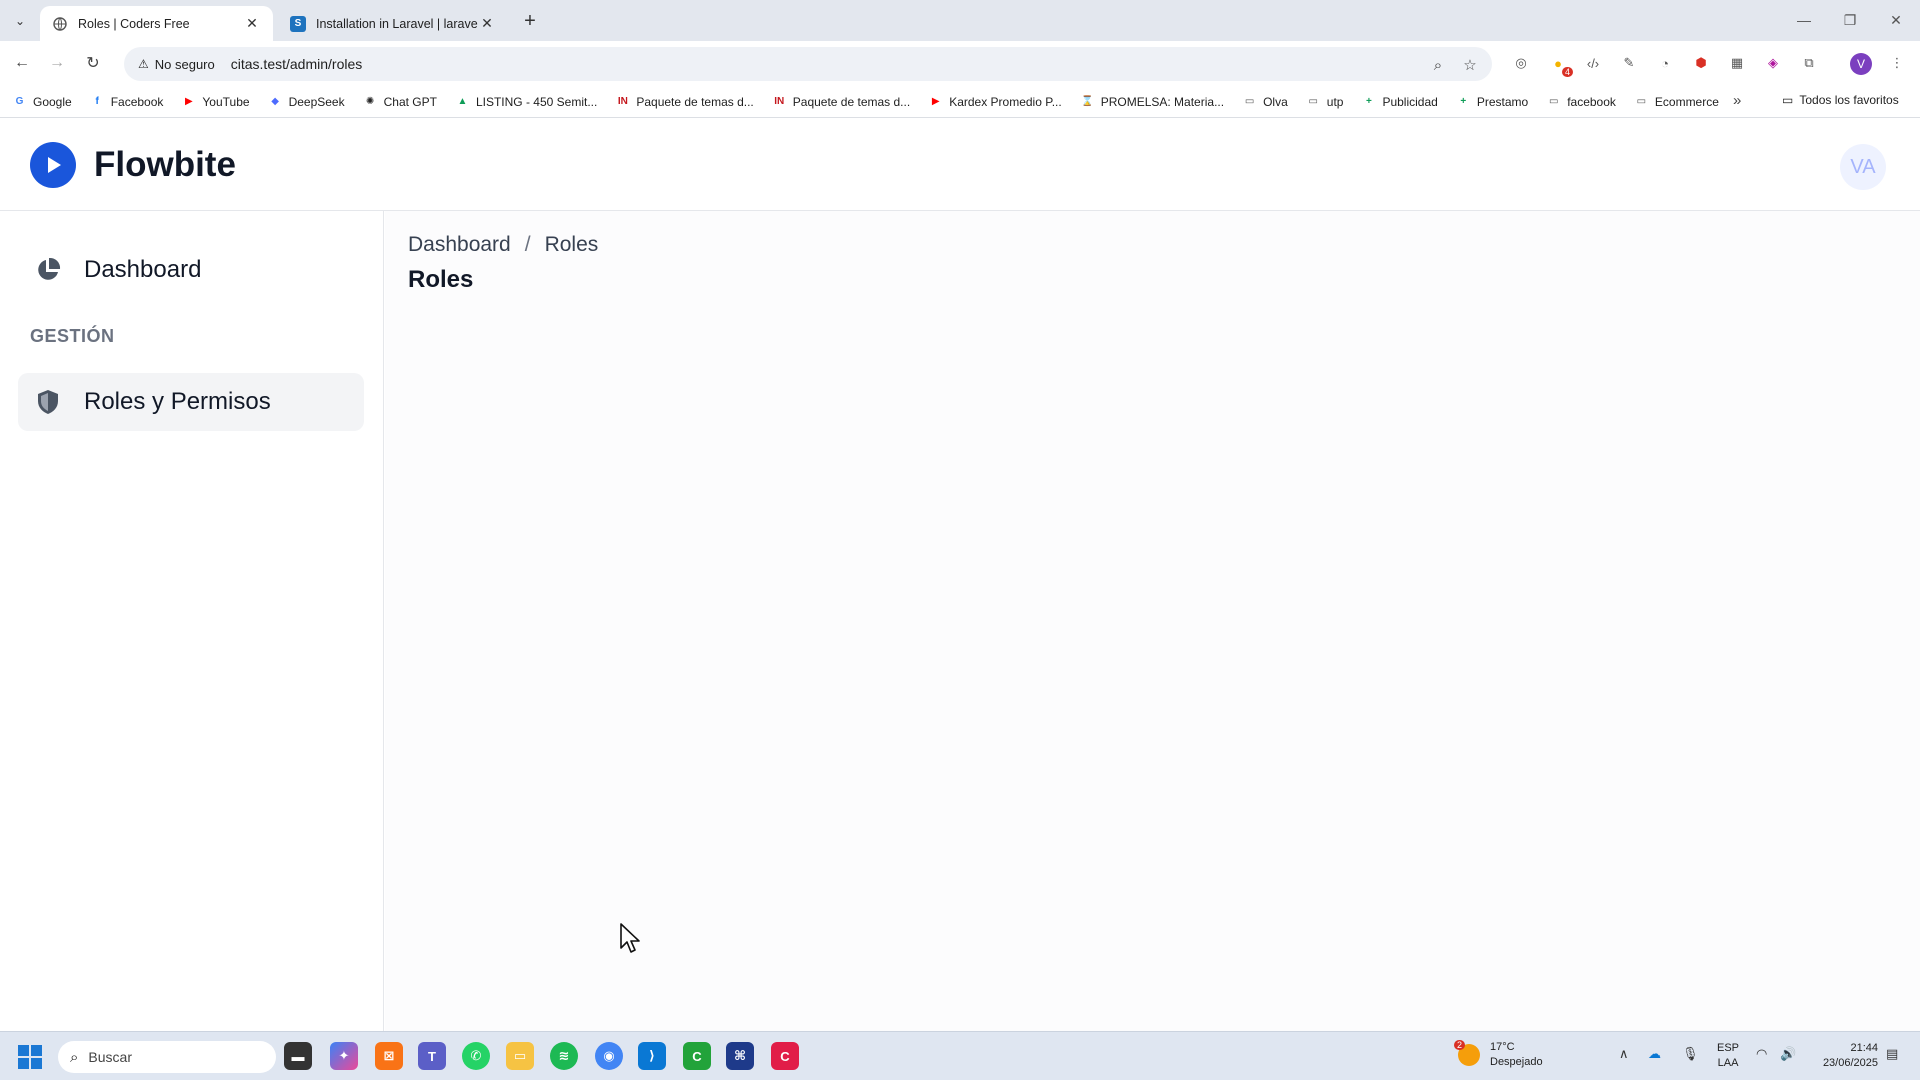  I want to click on extension-icon: ◎, so click(1521, 63).